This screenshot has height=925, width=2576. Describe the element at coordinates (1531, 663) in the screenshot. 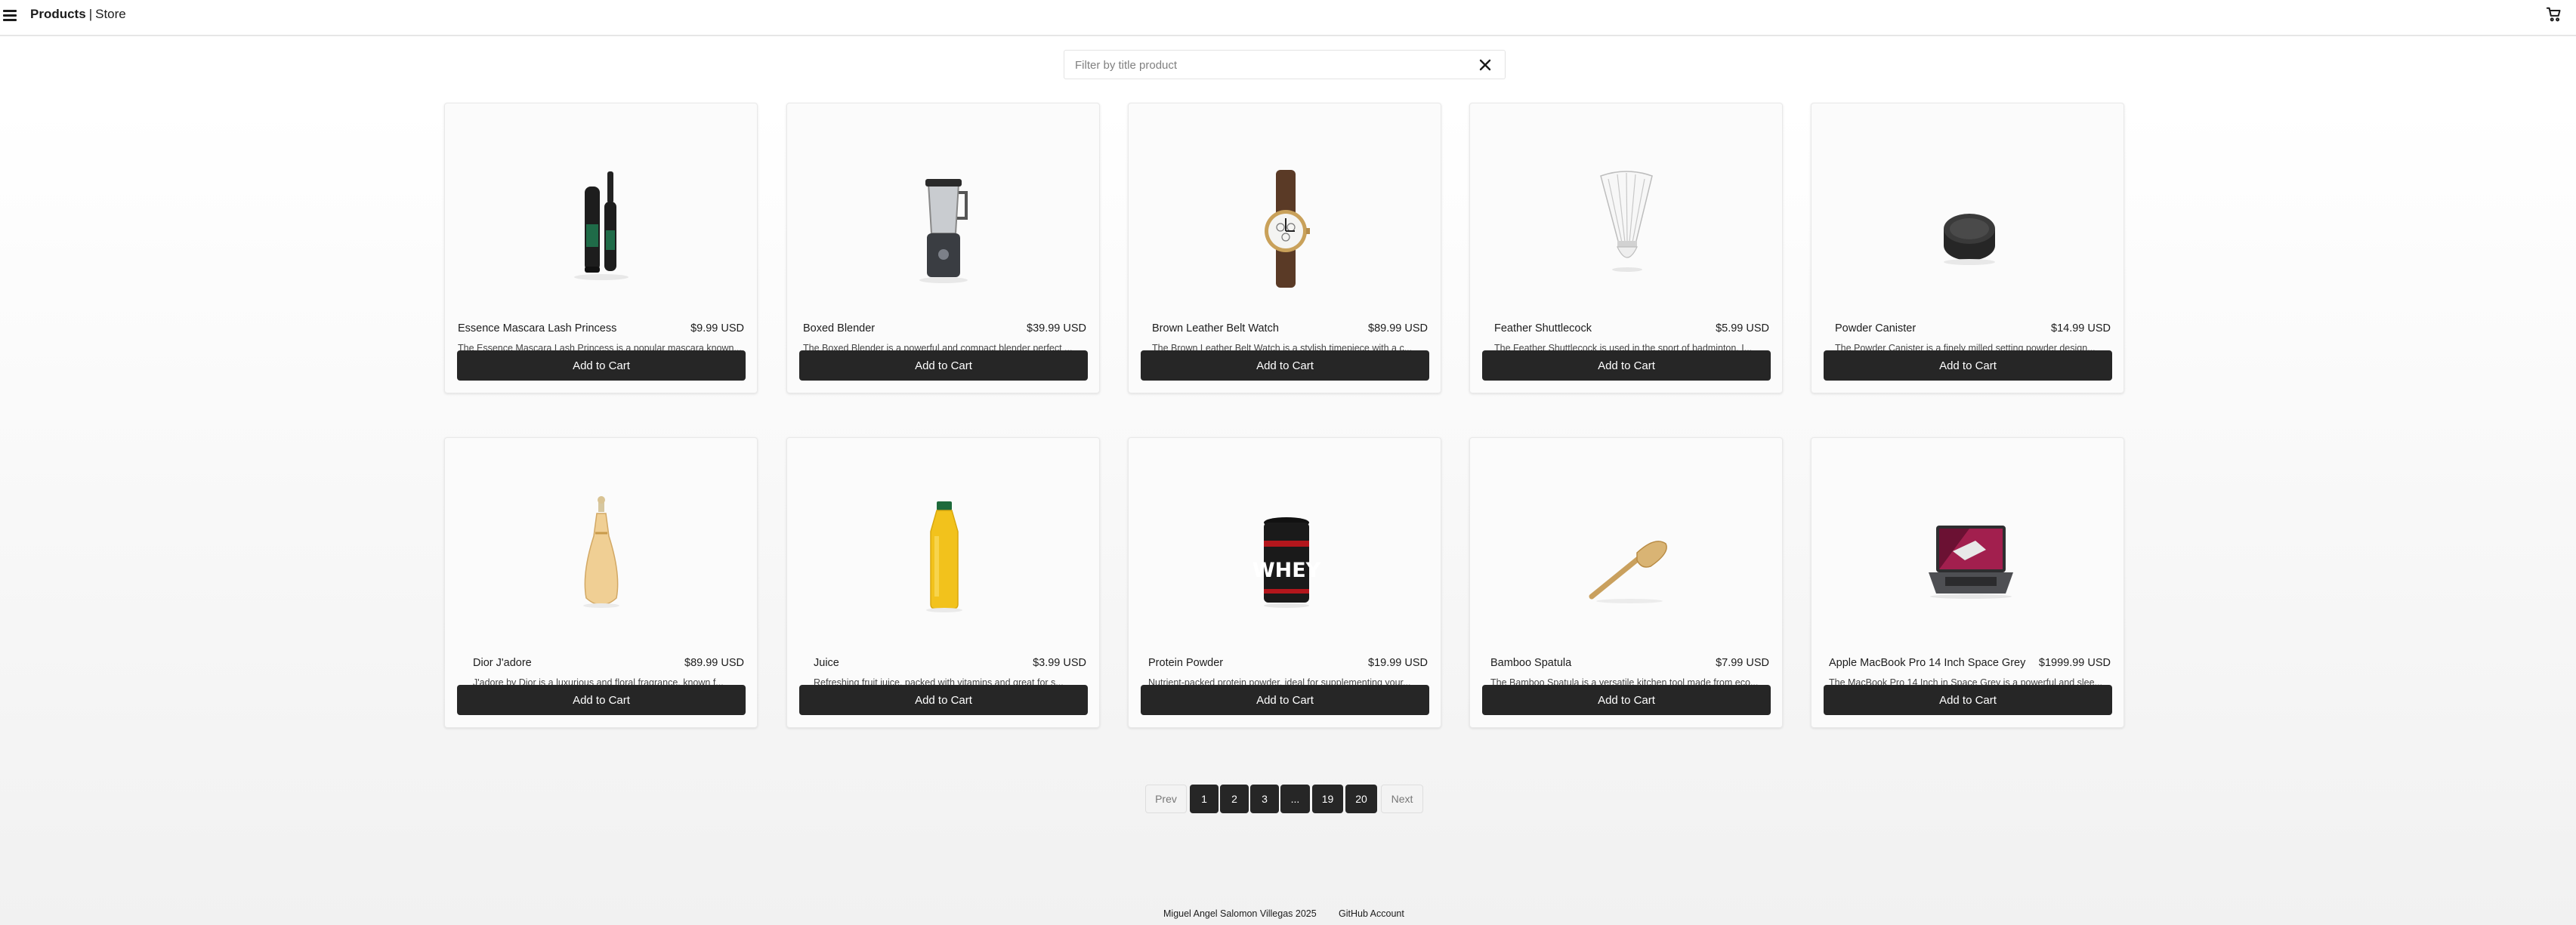

I see `product-title: Bamboo Spatula` at that location.